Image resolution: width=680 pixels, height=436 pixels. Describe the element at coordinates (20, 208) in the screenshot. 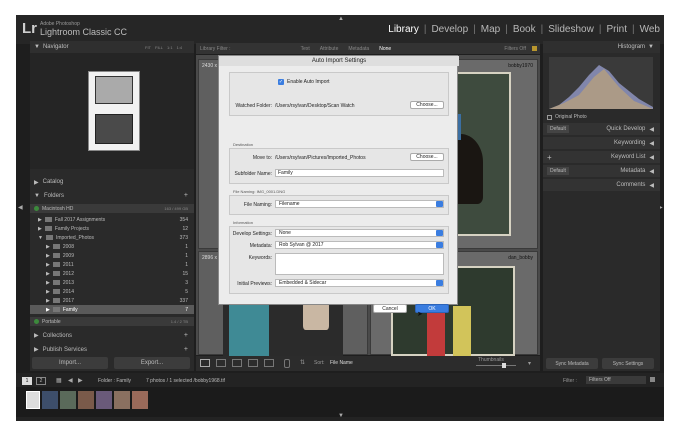

I see `left-panel-toggle-icon: ◀` at that location.